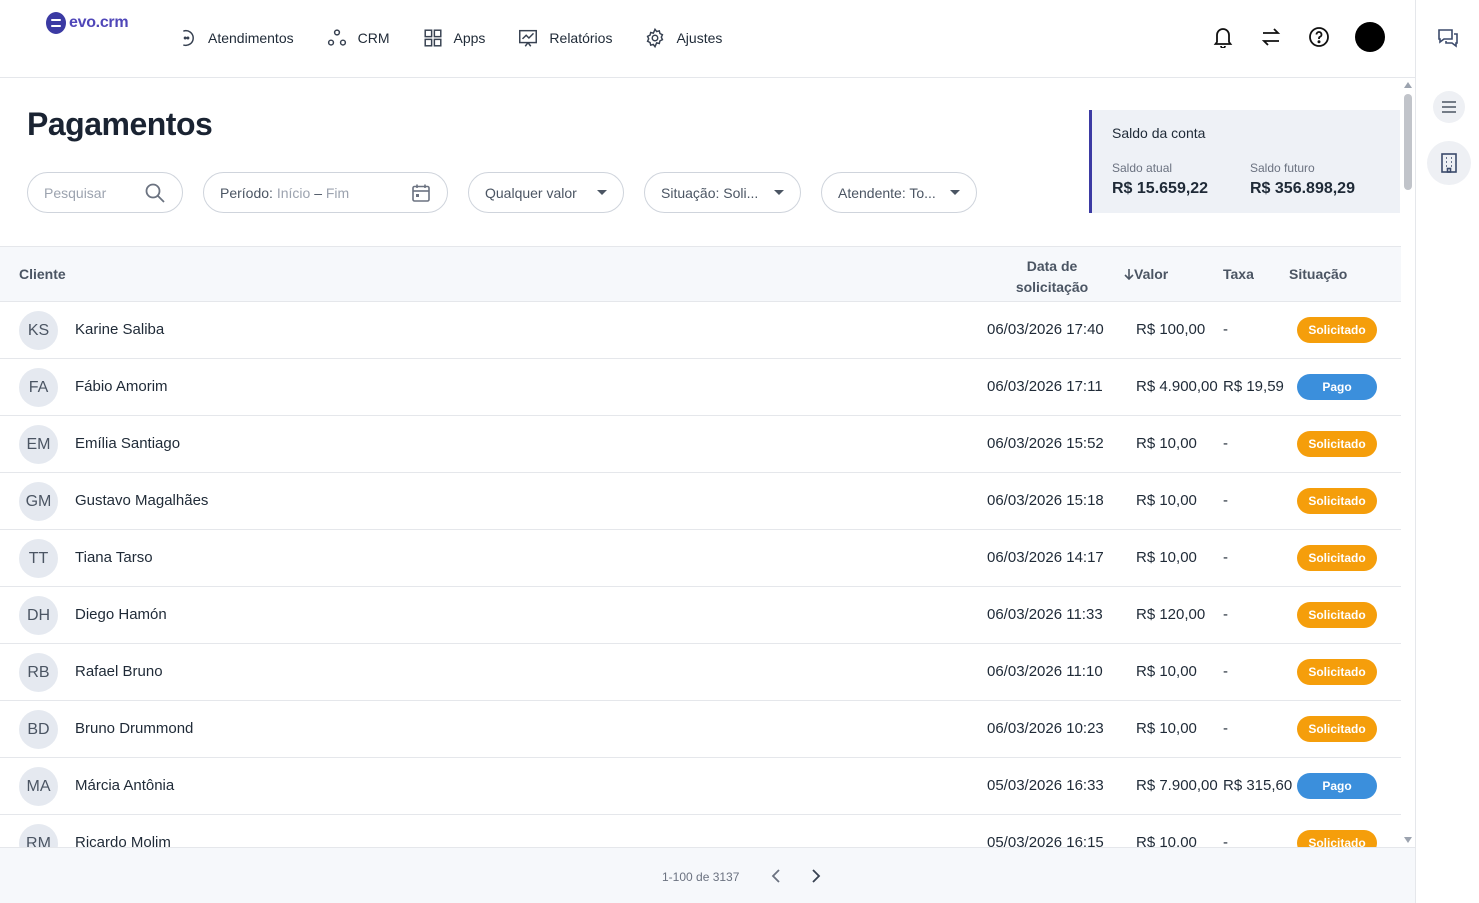 The image size is (1479, 903). Describe the element at coordinates (421, 193) in the screenshot. I see `calendar-icon` at that location.